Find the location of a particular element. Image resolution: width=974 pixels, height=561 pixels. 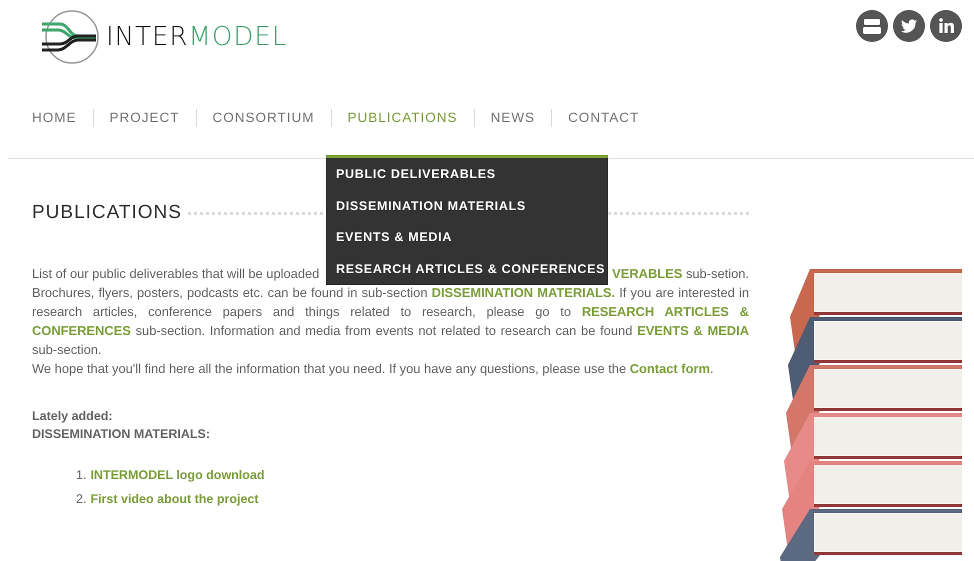

list-number: 2. is located at coordinates (81, 499).